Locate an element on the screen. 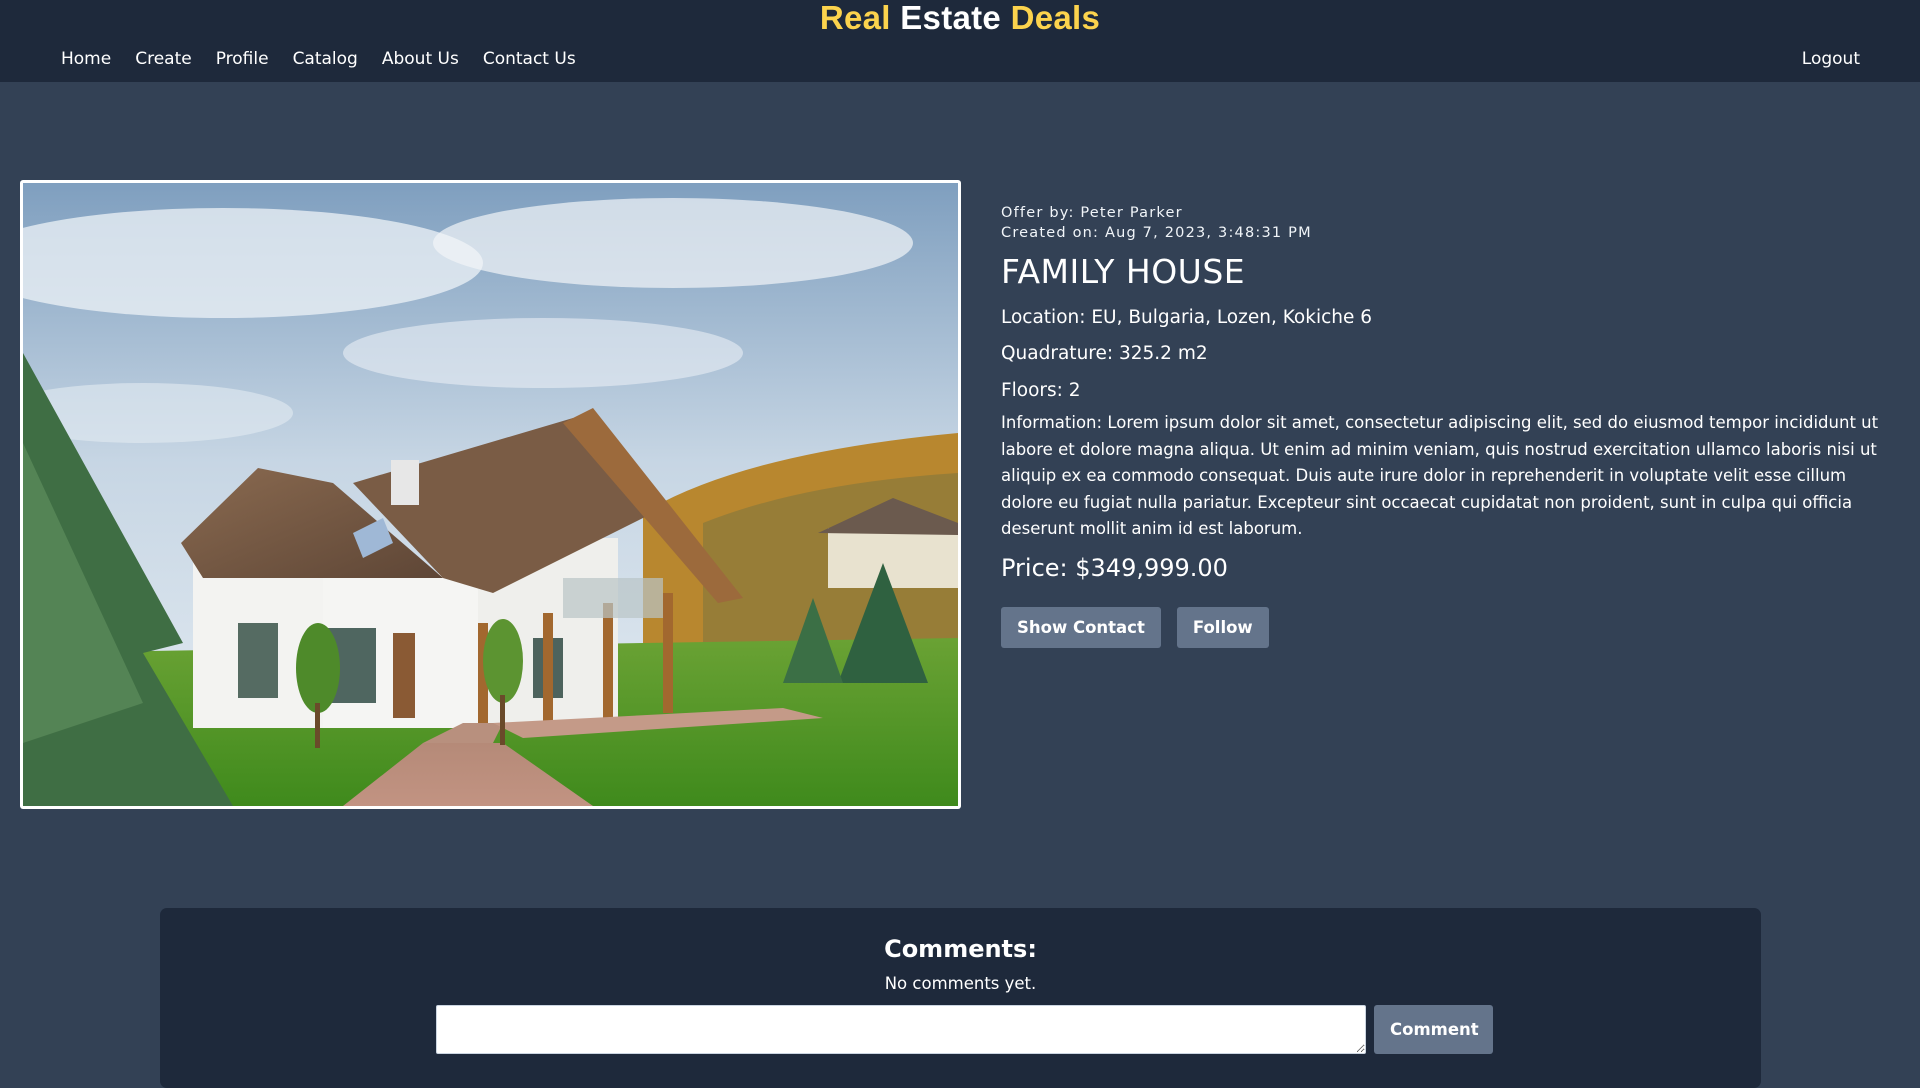 The height and width of the screenshot is (1088, 1920). site-brand: Real Estate Deals is located at coordinates (960, 18).